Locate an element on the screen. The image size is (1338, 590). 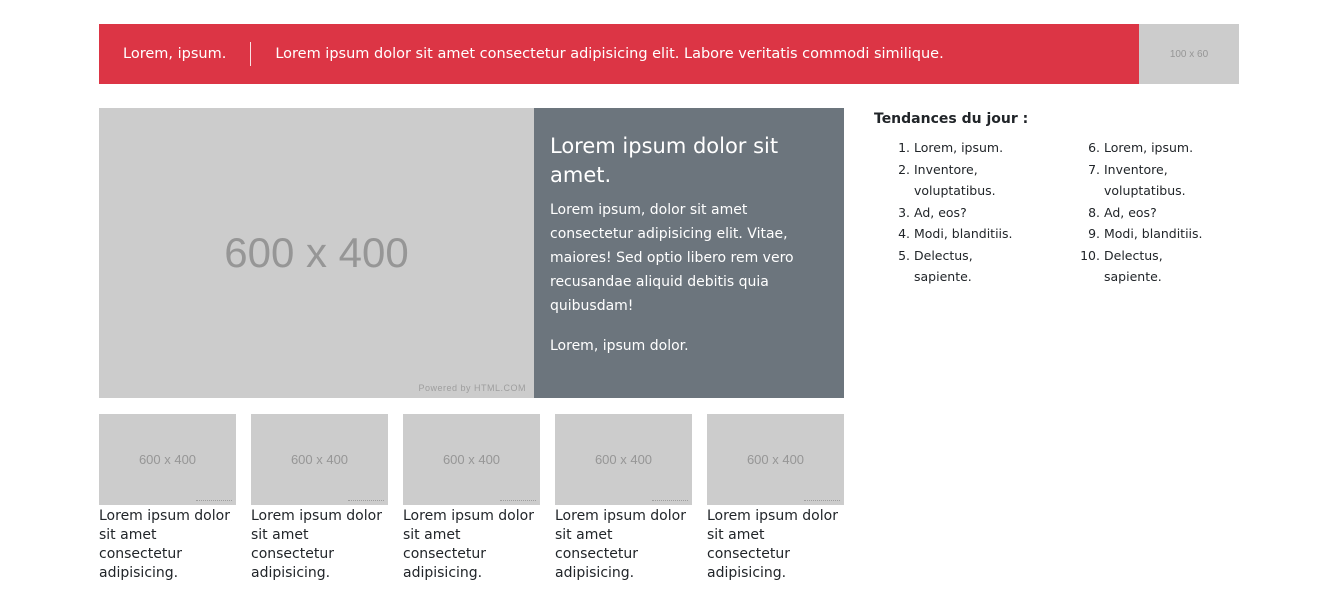
hero-image-label: 600 x 400 is located at coordinates (316, 252).